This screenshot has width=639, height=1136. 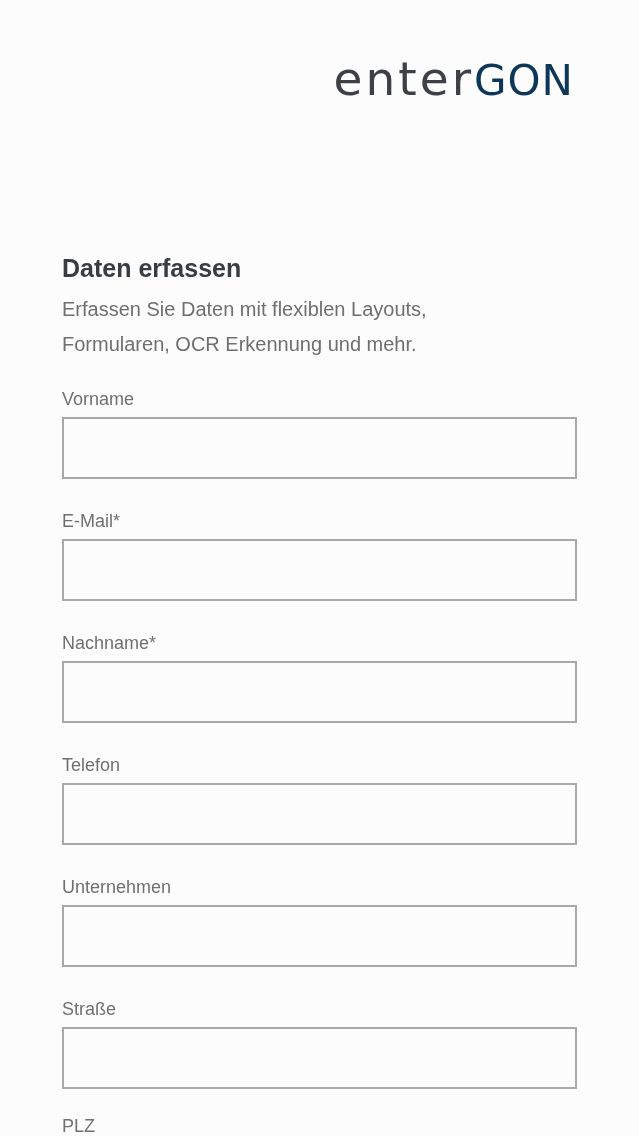 What do you see at coordinates (152, 268) in the screenshot?
I see `page-heading: Daten erfassen` at bounding box center [152, 268].